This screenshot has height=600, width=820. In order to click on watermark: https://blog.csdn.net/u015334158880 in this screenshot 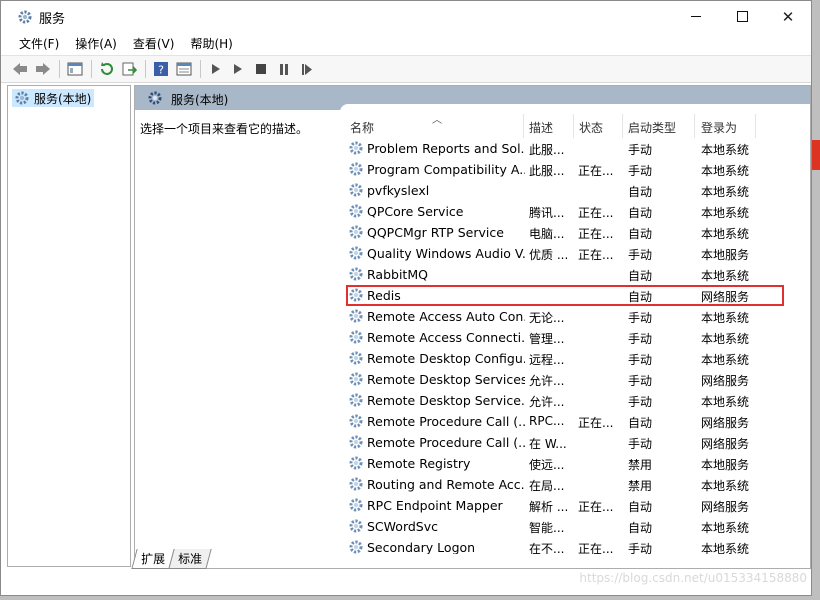, I will do `click(693, 578)`.